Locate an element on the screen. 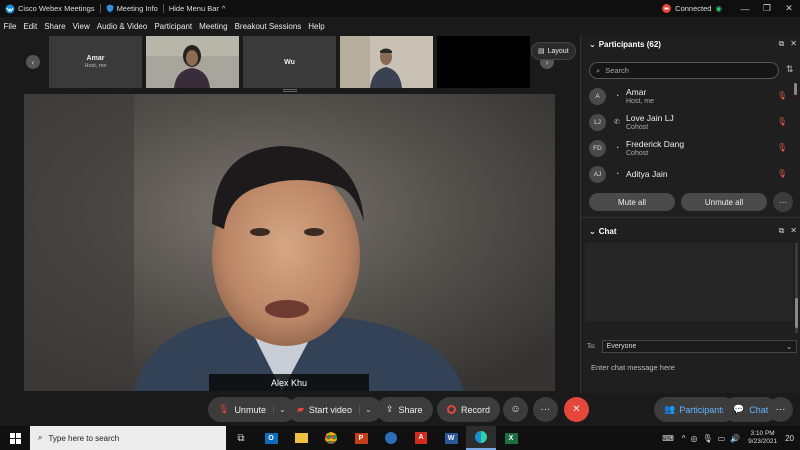 This screenshot has height=450, width=800. clock: 3:10 PM 9/23/2021 is located at coordinates (762, 438).